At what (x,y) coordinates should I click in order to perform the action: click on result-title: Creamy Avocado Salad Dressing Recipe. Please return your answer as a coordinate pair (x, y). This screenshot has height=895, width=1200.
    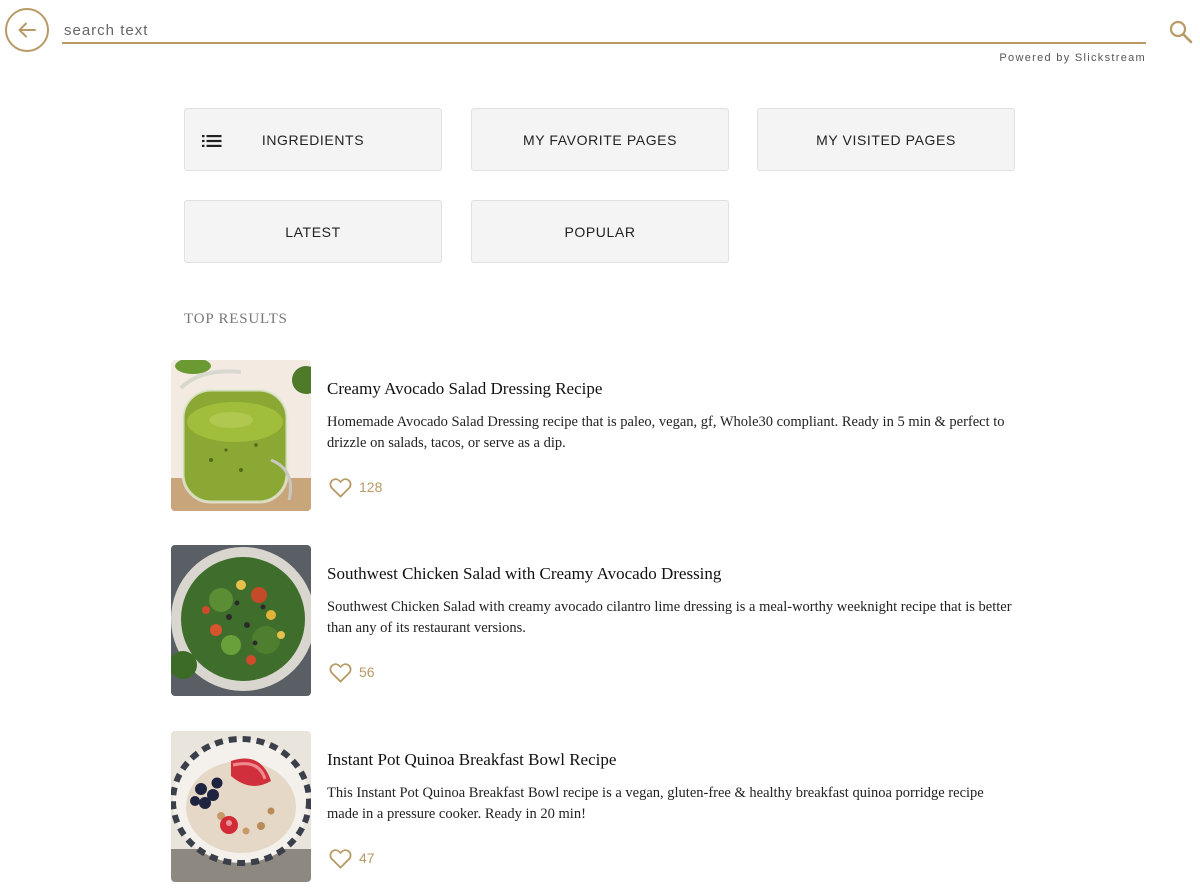
    Looking at the image, I should click on (464, 389).